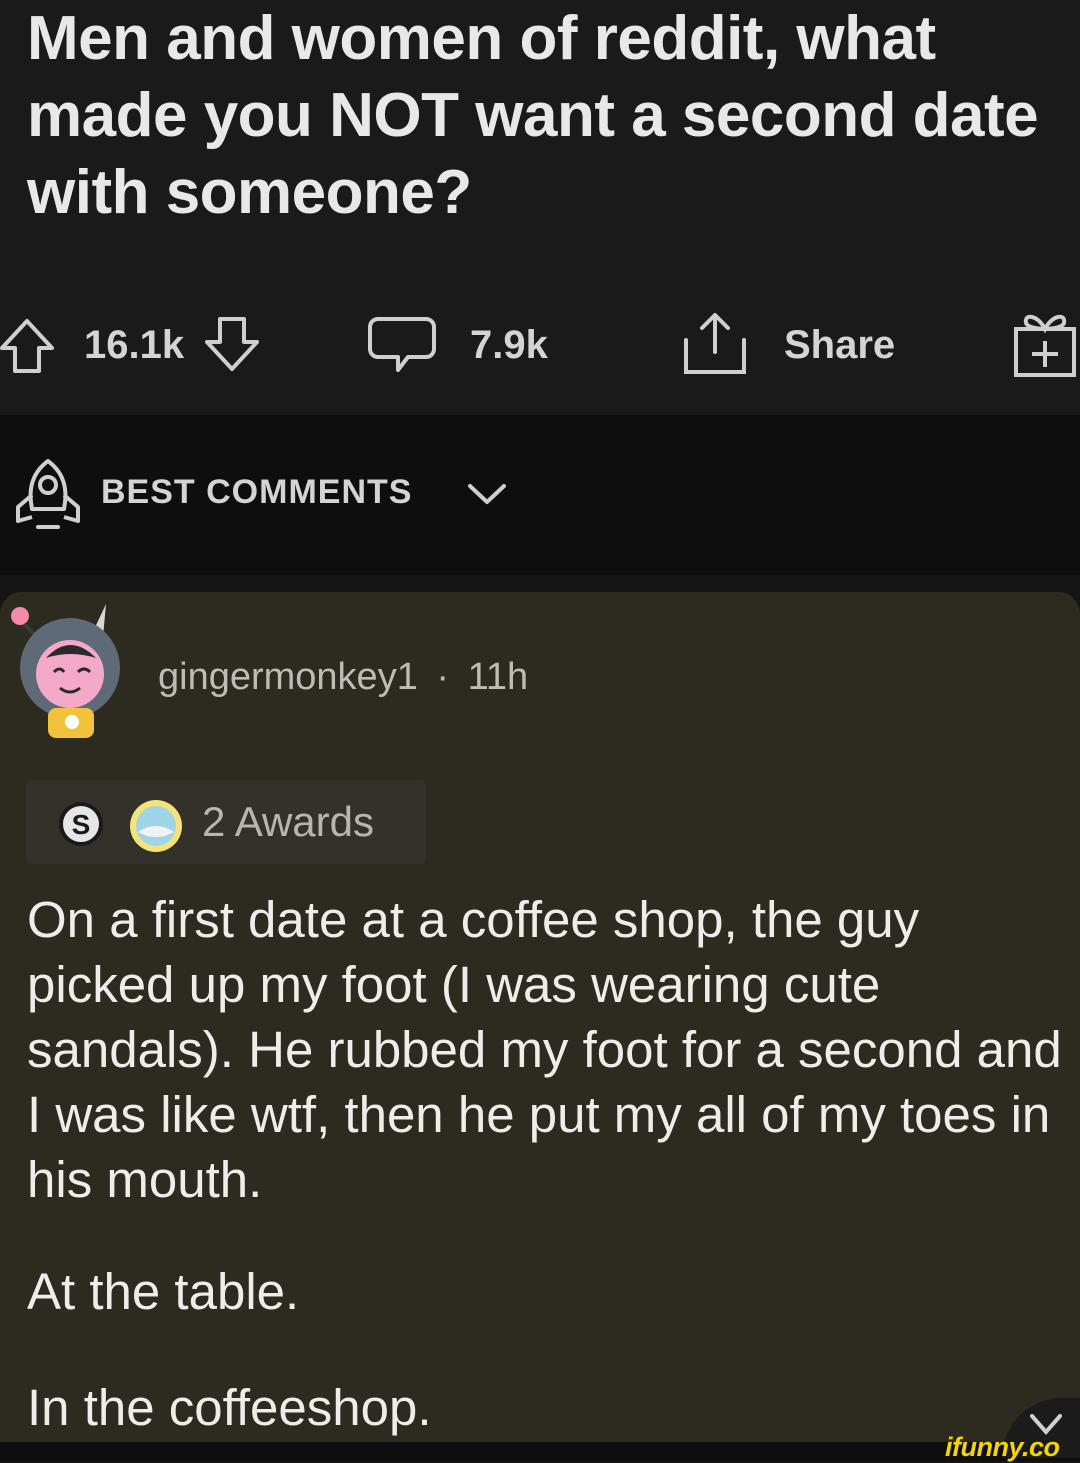 This screenshot has width=1080, height=1463. I want to click on watermark: ifunny.co, so click(1002, 1447).